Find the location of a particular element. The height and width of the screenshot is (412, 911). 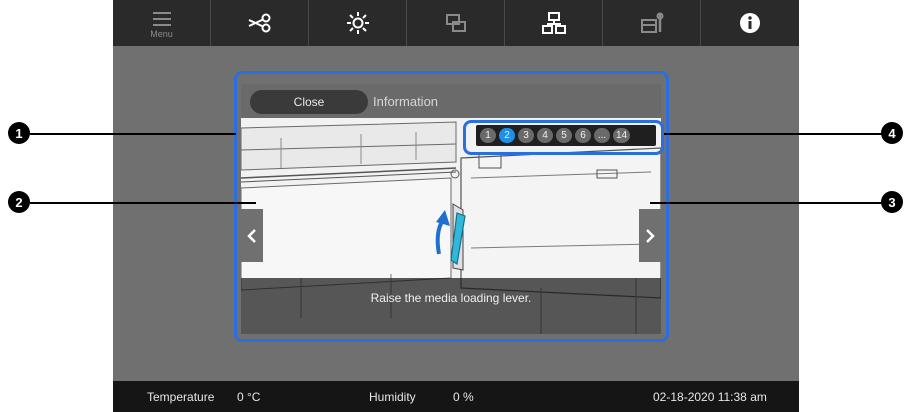

light-icon is located at coordinates (357, 23).